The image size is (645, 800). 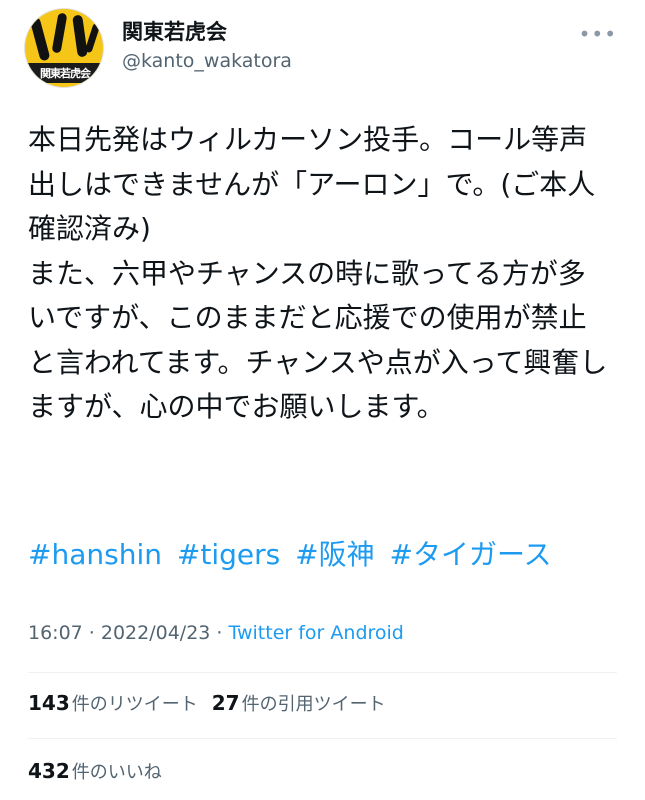 I want to click on tweet-header: 関東若虎会 関東若虎会 @kanto_wakatora •••, so click(x=322, y=48).